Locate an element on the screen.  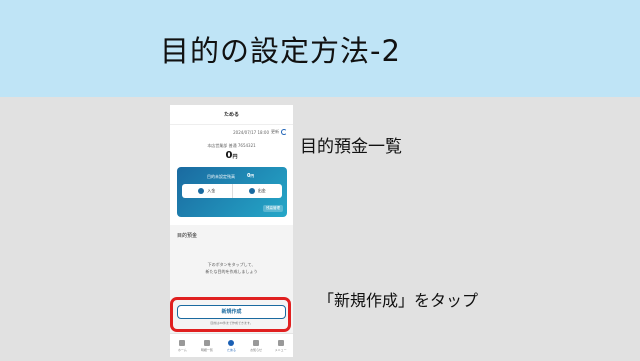
empty-line-1: 下のボタンをタップして、 is located at coordinates (231, 264).